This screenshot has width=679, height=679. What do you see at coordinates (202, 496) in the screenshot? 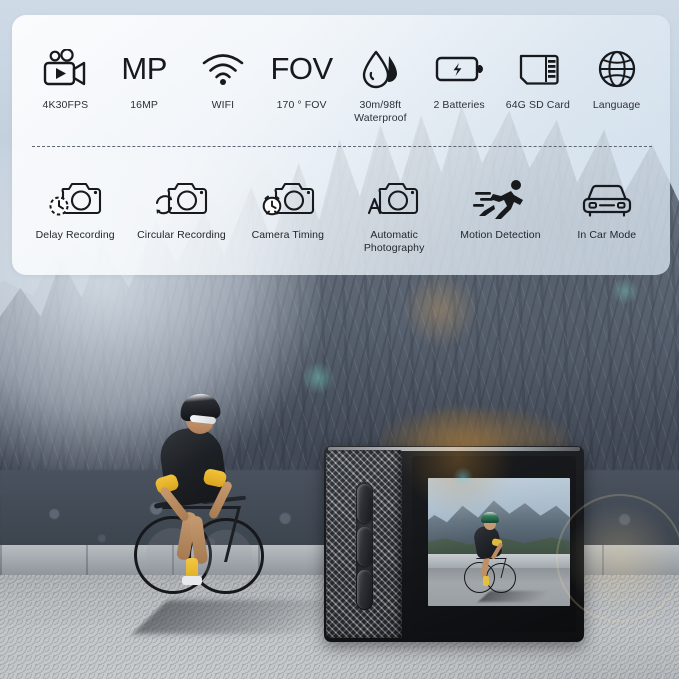
I see `cyclist` at bounding box center [202, 496].